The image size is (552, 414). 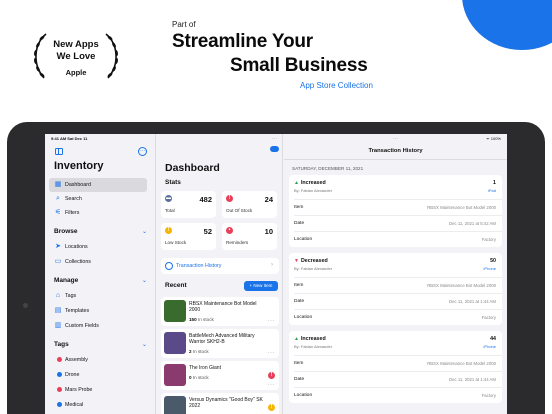 I want to click on headline-line1: Streamline Your, so click(x=242, y=41).